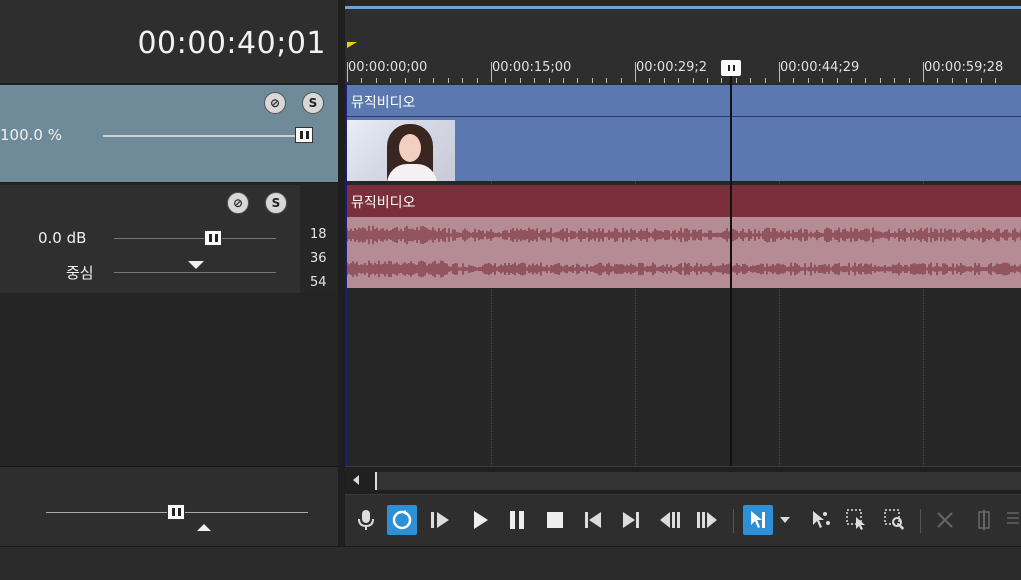 This screenshot has height=580, width=1021. I want to click on track-zoom-area, so click(169, 506).